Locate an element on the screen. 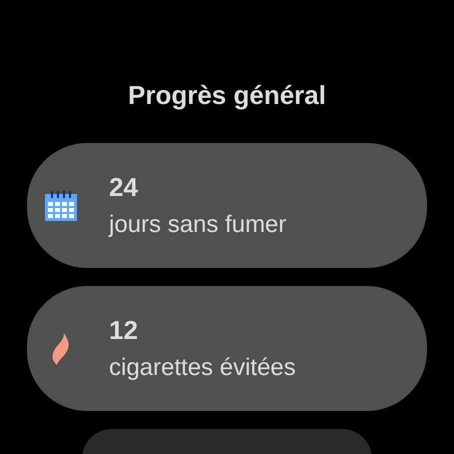  stat-value: 24 is located at coordinates (124, 187).